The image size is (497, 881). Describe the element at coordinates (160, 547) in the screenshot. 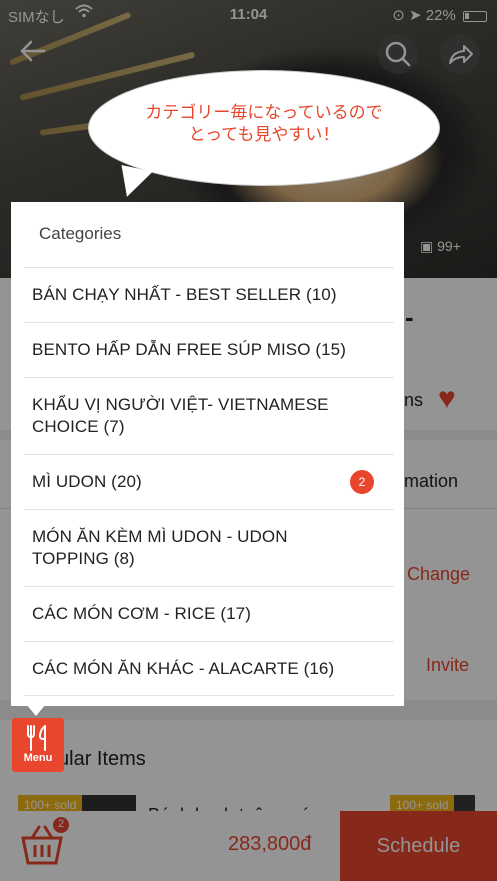

I see `category-label: MÓN ĂN KÈM MÌ UDON - UDON TOPPING (8)` at that location.